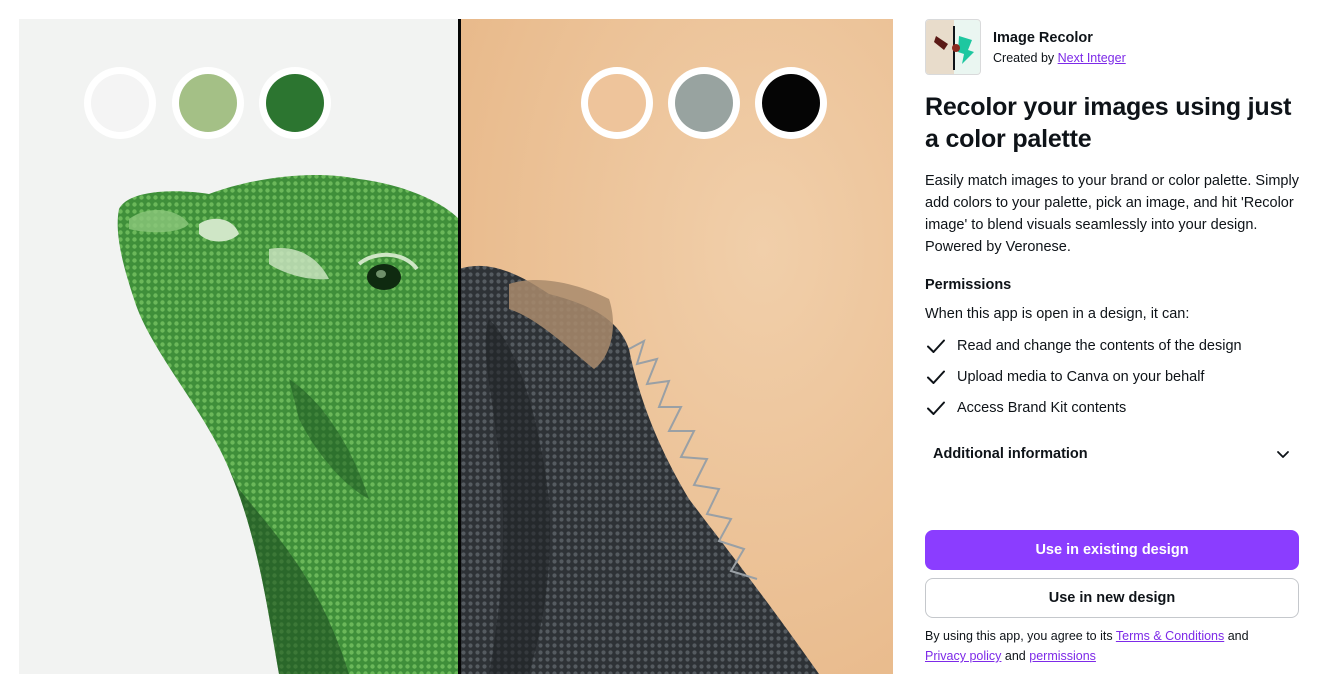 The width and height of the screenshot is (1333, 689). Describe the element at coordinates (459, 346) in the screenshot. I see `before-after-divider` at that location.